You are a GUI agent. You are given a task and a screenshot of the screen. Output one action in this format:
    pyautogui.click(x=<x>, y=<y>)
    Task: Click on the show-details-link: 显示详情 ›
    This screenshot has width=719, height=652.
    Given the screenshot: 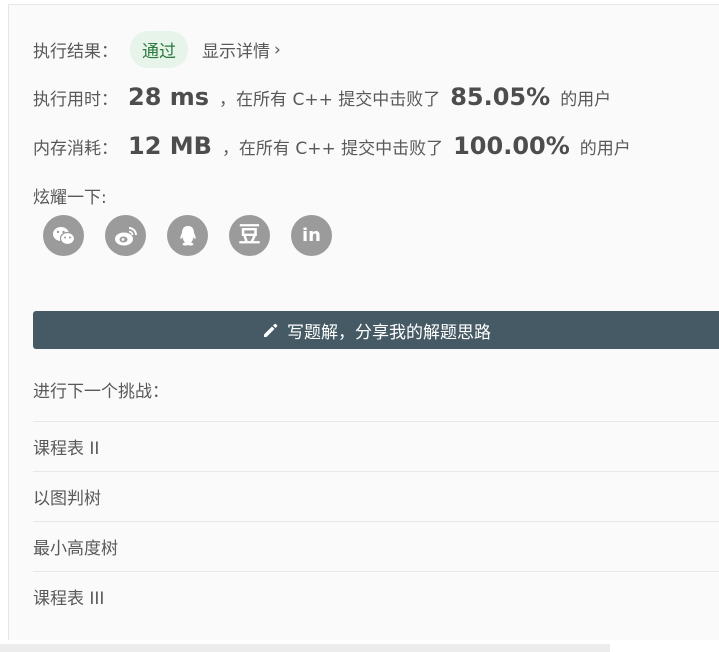 What is the action you would take?
    pyautogui.click(x=241, y=50)
    